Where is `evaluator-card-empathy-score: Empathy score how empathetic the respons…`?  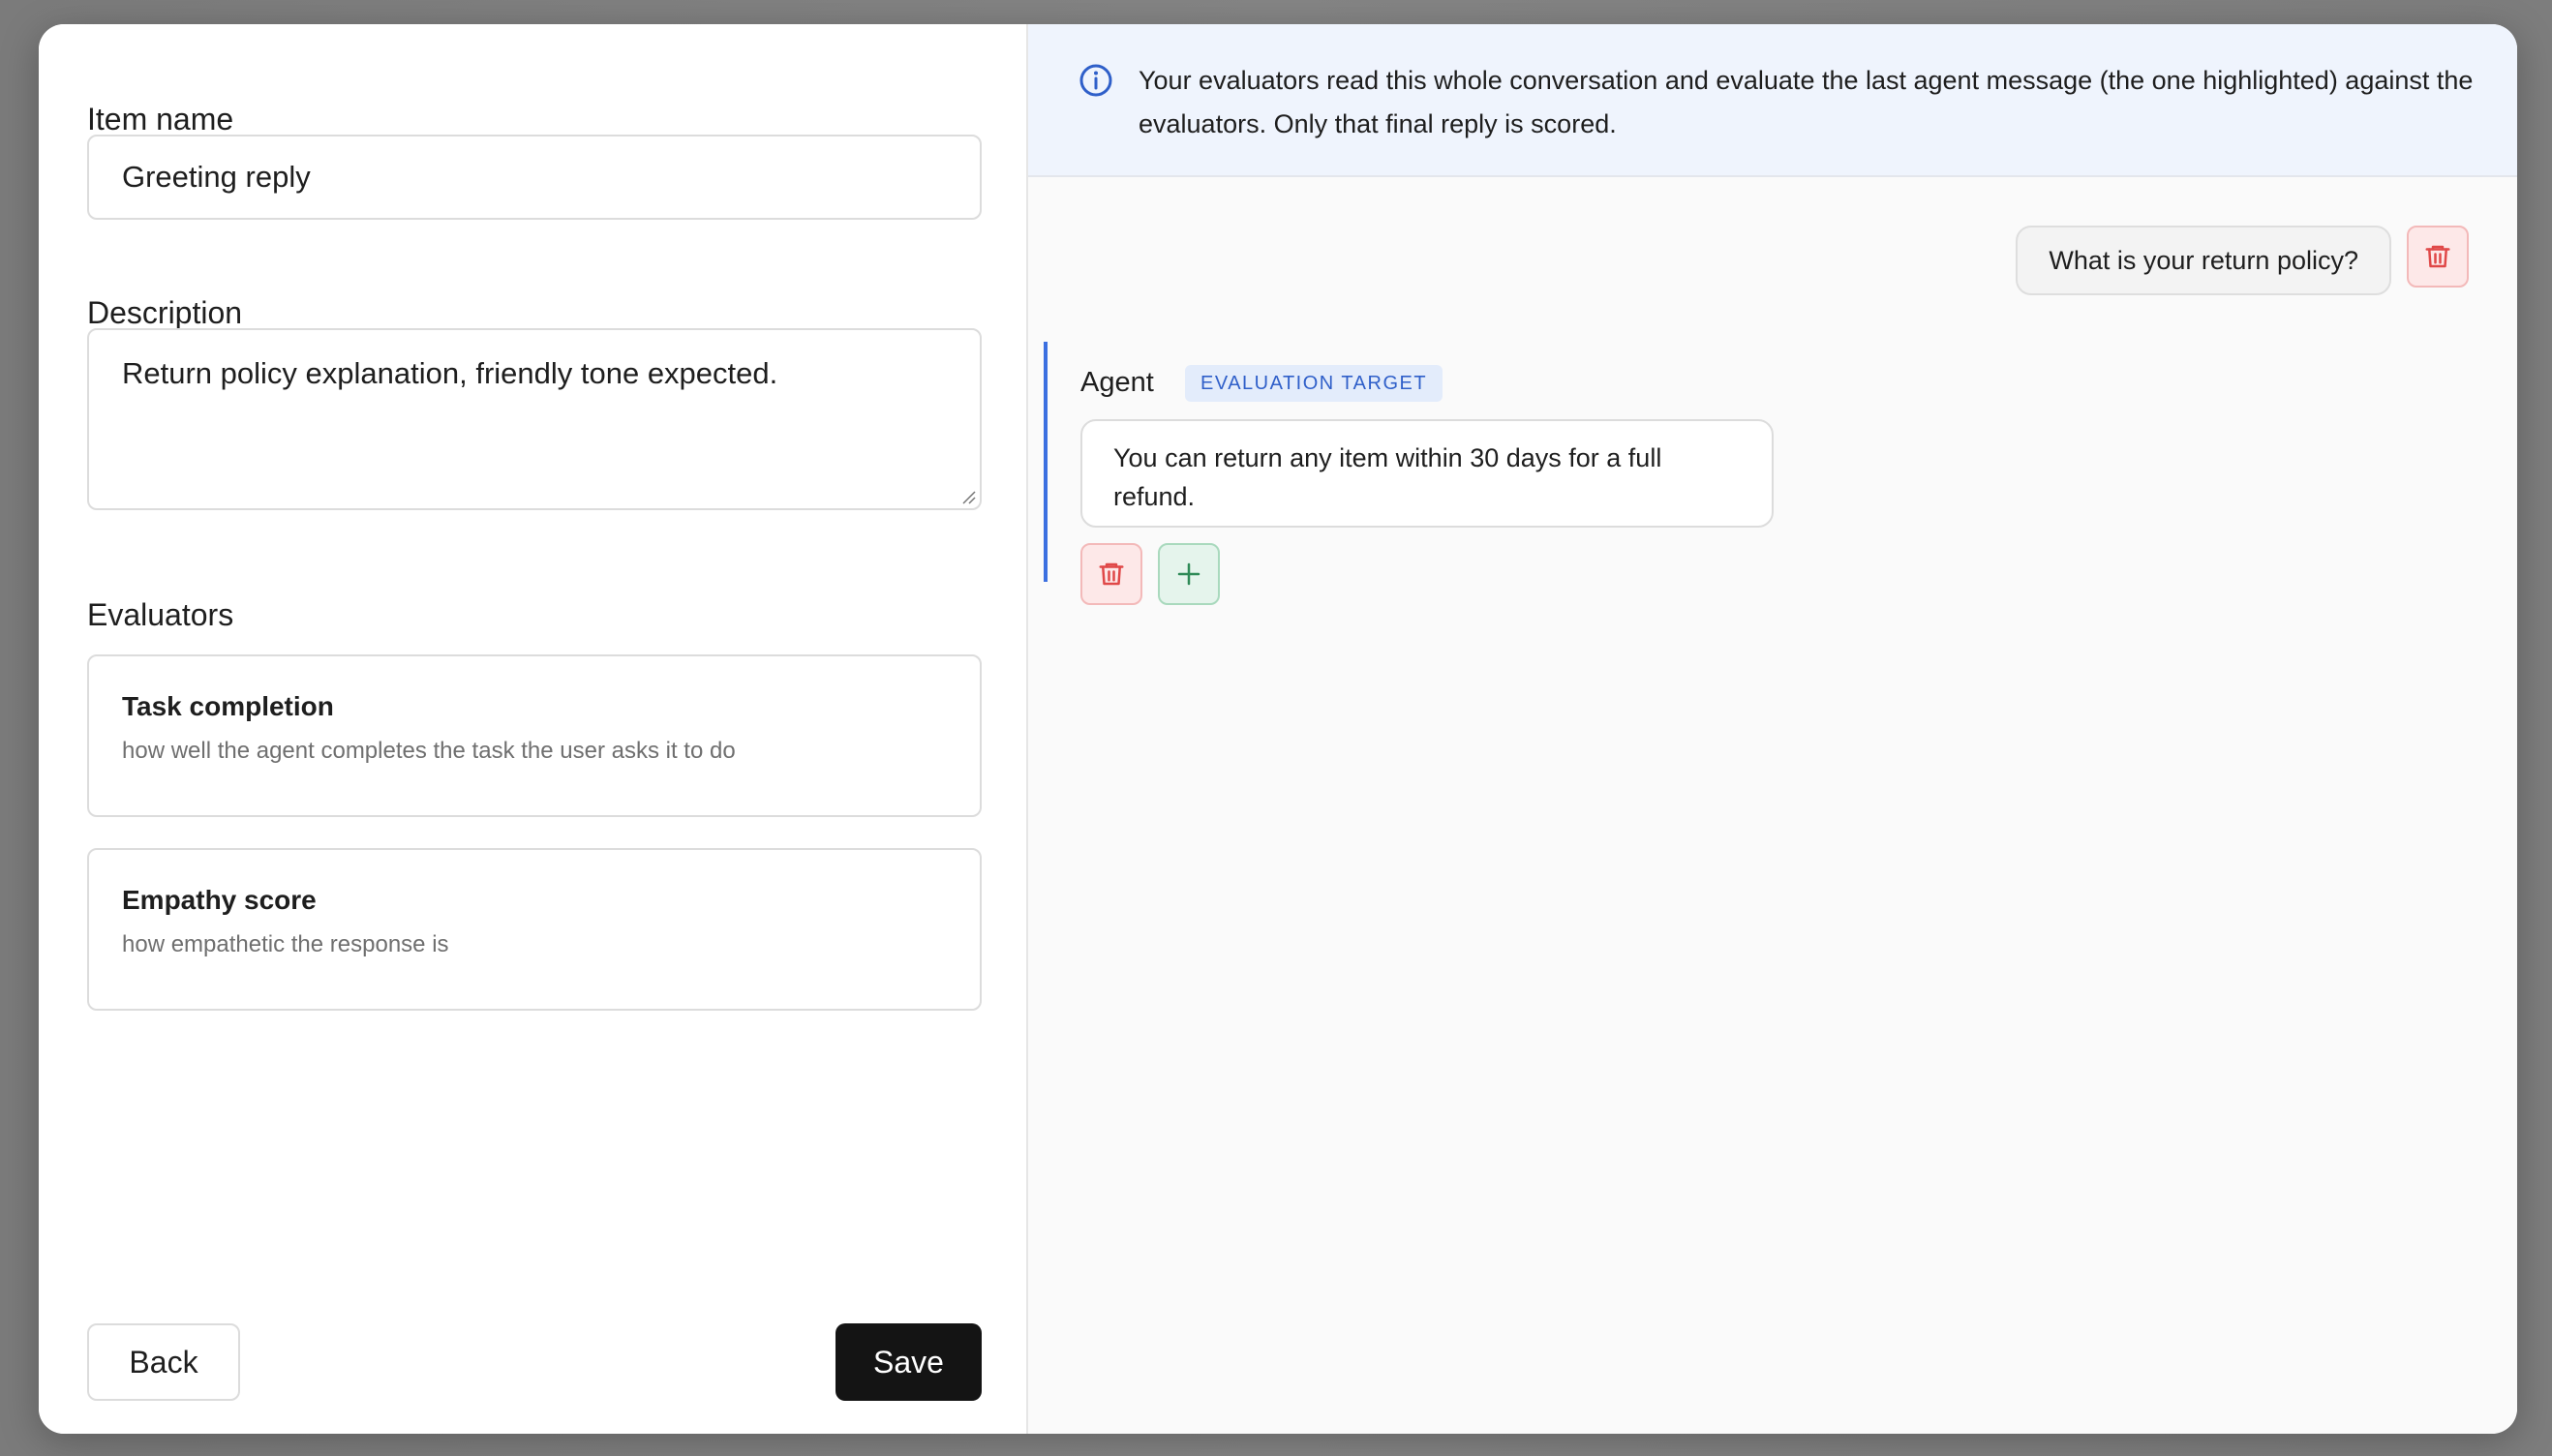 evaluator-card-empathy-score: Empathy score how empathetic the respons… is located at coordinates (534, 930).